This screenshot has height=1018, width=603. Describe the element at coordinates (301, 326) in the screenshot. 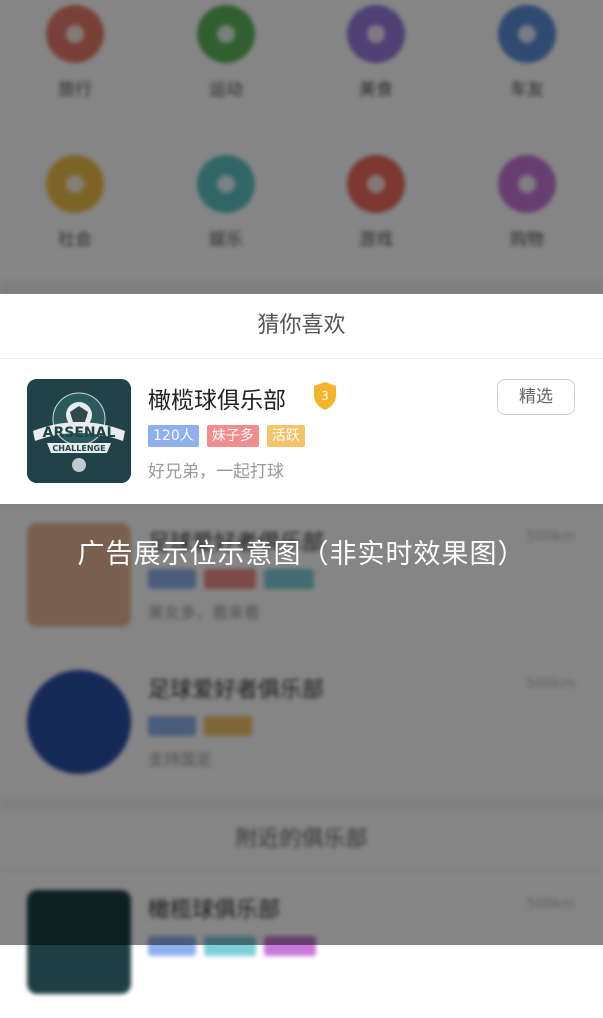

I see `recommend-header: 猜你喜欢` at that location.